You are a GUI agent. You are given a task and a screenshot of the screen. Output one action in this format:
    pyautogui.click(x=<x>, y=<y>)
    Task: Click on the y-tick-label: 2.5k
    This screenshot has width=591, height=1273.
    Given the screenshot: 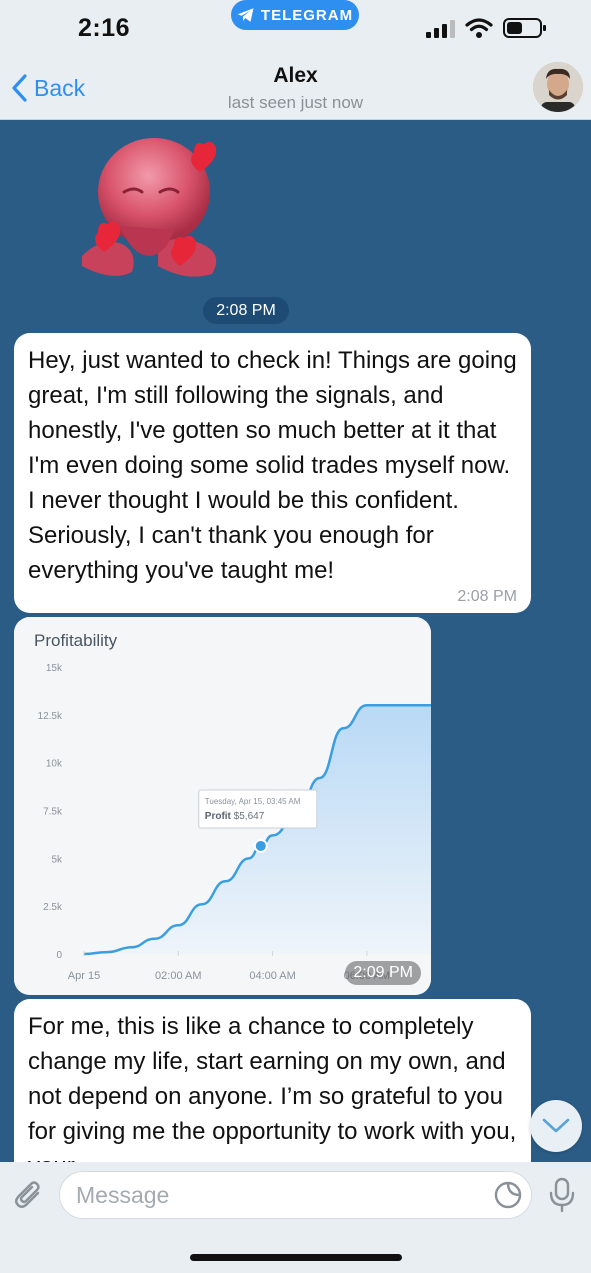 What is the action you would take?
    pyautogui.click(x=53, y=907)
    